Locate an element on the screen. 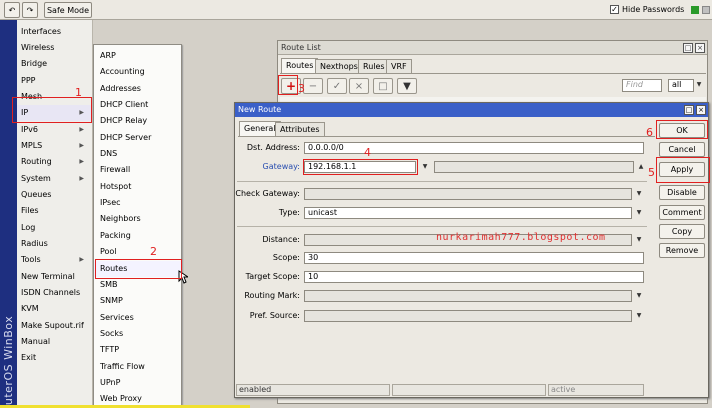 The height and width of the screenshot is (408, 712). redo-button: ↷ is located at coordinates (30, 10).